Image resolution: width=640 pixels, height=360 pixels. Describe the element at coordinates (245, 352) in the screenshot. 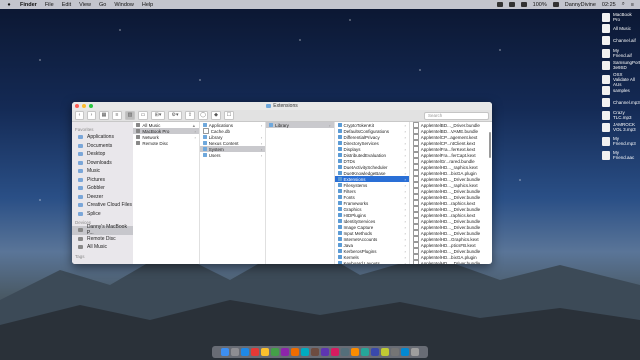

I see `safari-icon` at that location.